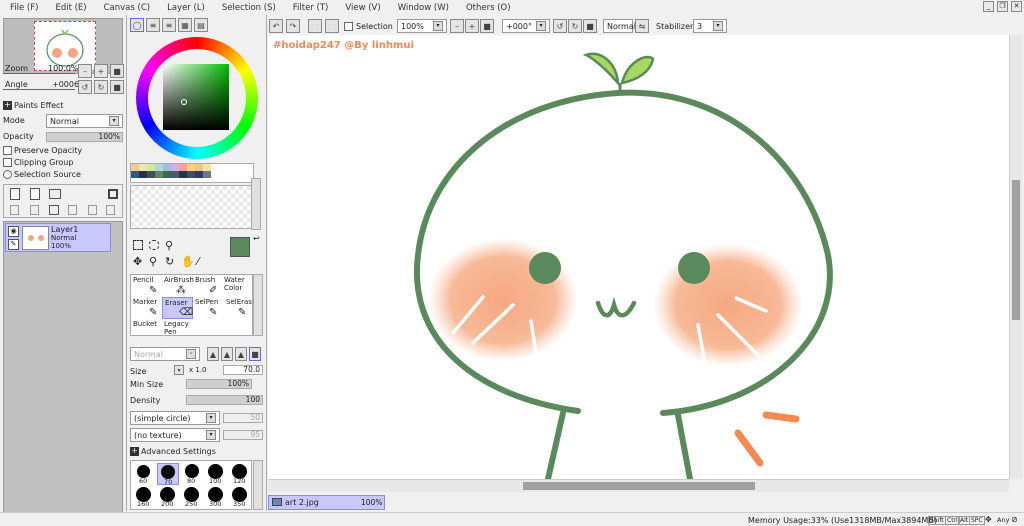 This screenshot has height=526, width=1024. I want to click on tool-eraser: Eraser ⌫, so click(177, 308).